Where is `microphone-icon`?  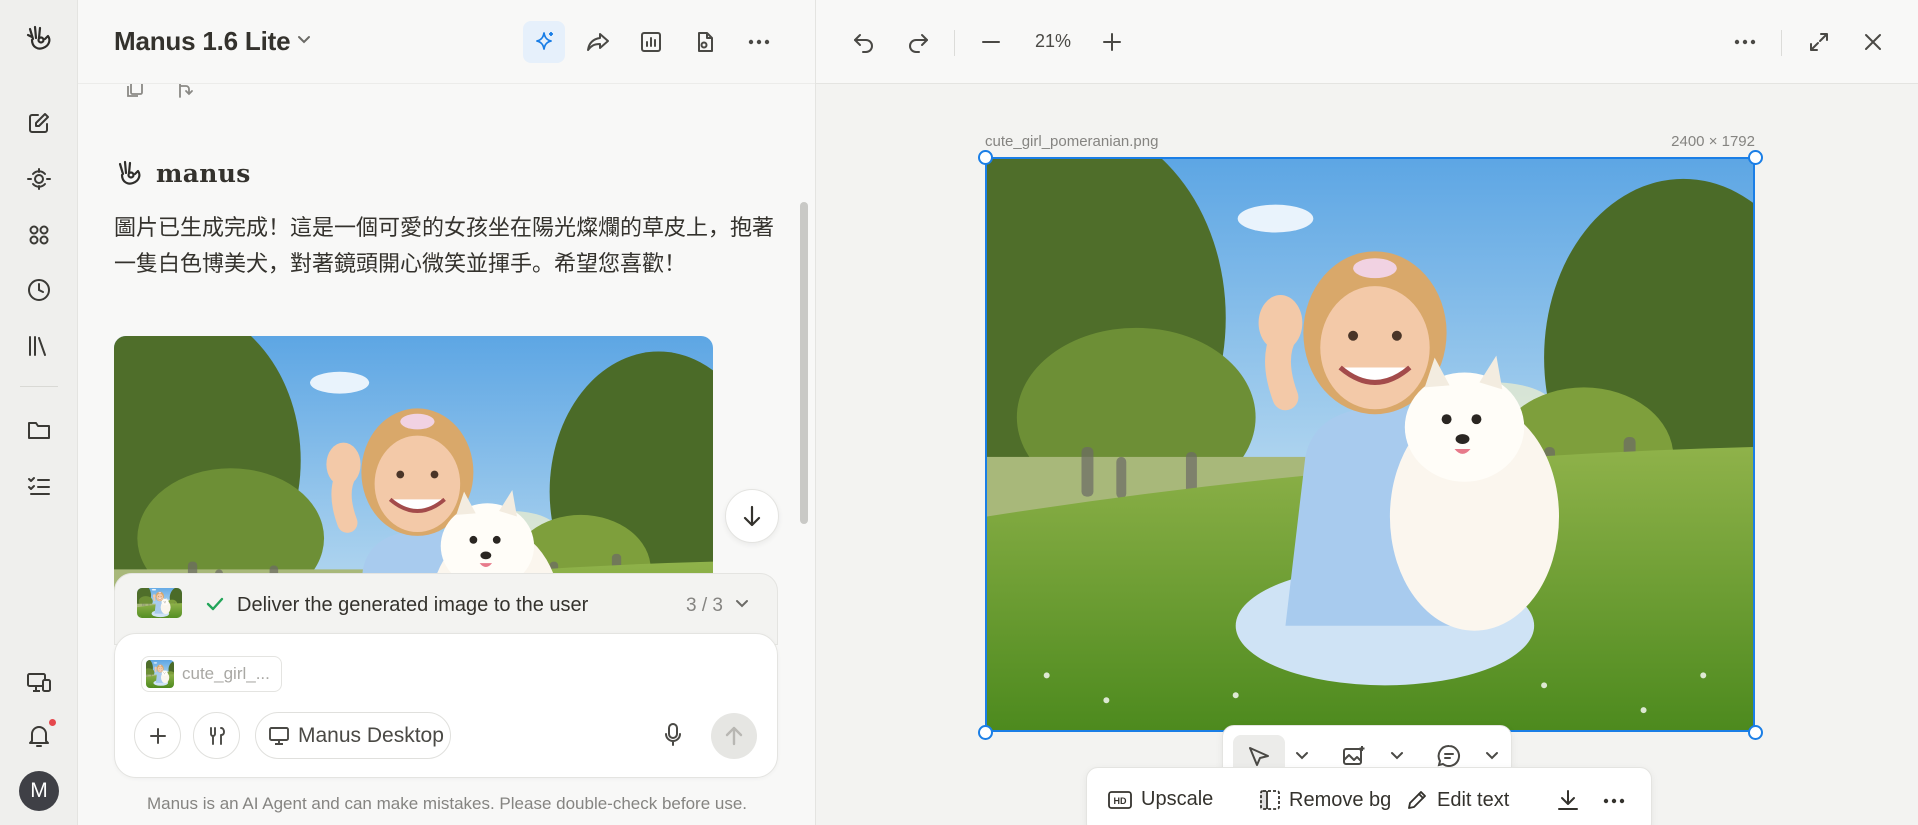
microphone-icon is located at coordinates (673, 735).